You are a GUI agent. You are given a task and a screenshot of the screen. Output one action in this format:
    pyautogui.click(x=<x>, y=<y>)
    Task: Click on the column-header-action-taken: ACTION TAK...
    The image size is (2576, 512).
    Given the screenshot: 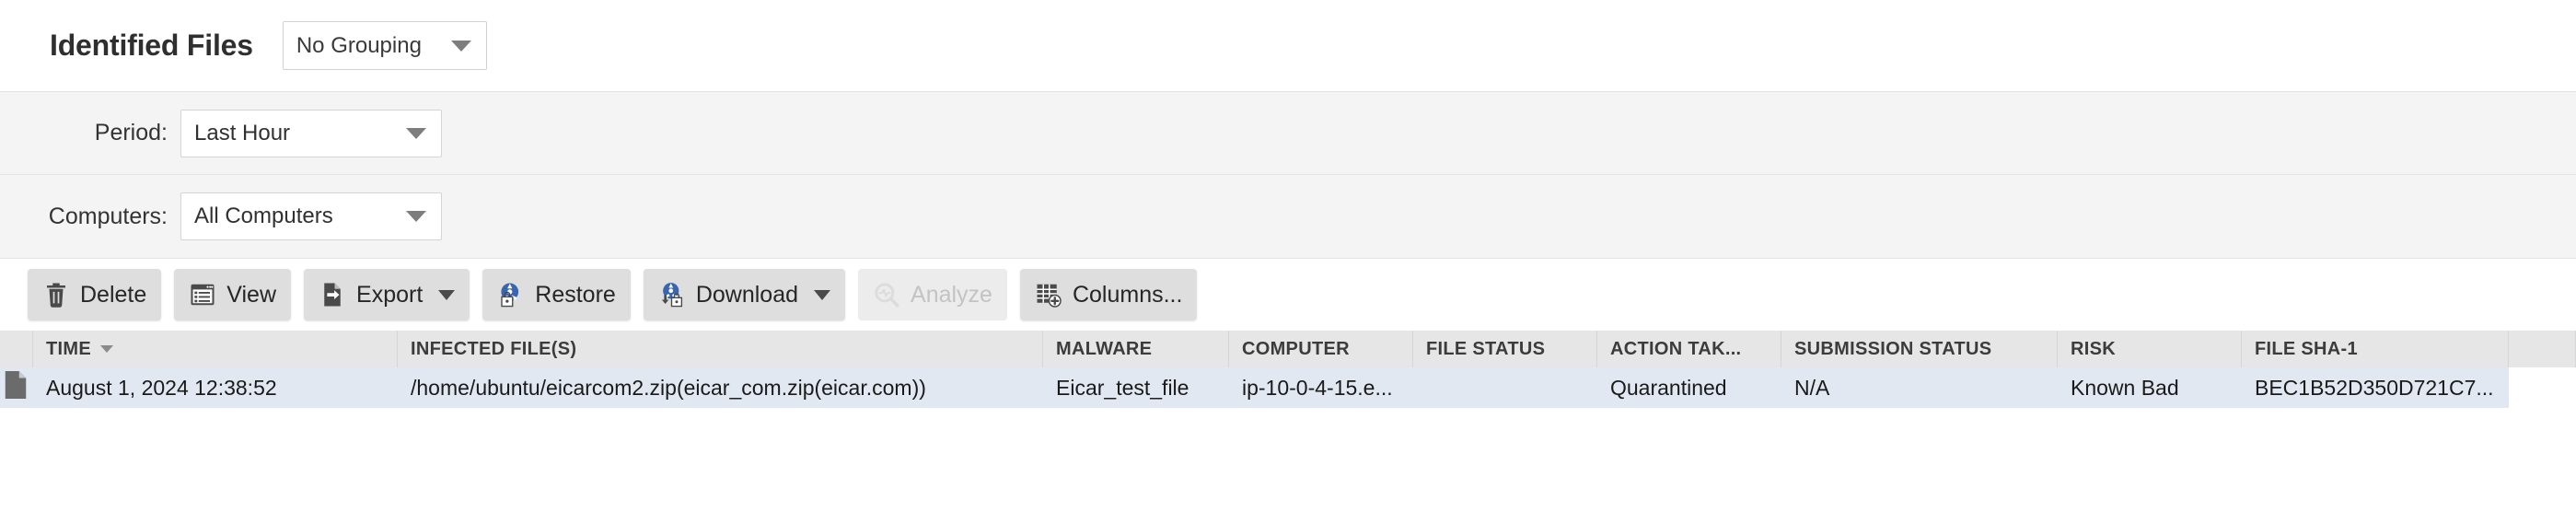 What is the action you would take?
    pyautogui.click(x=1689, y=349)
    